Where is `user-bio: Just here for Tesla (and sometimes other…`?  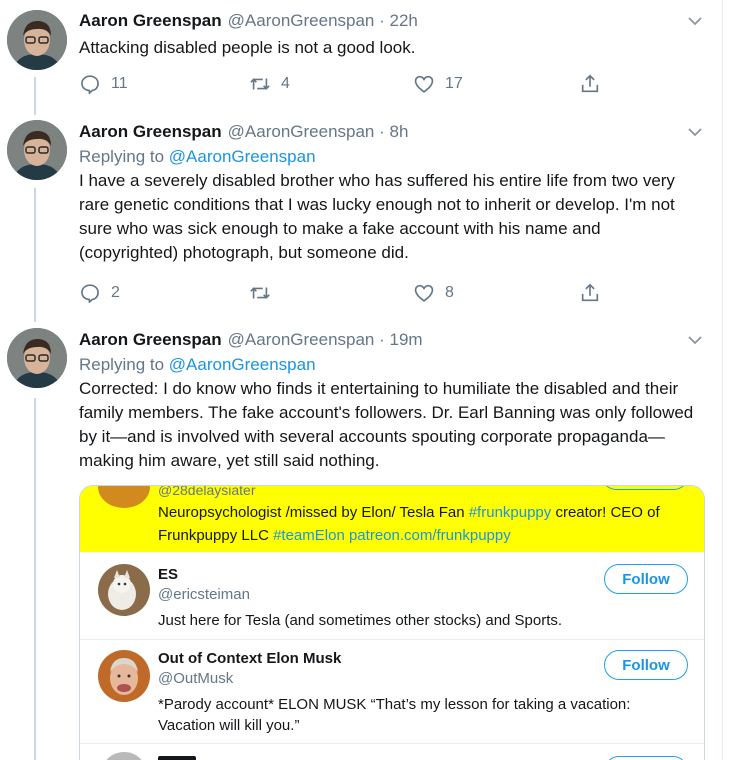
user-bio: Just here for Tesla (and sometimes other… is located at coordinates (360, 620).